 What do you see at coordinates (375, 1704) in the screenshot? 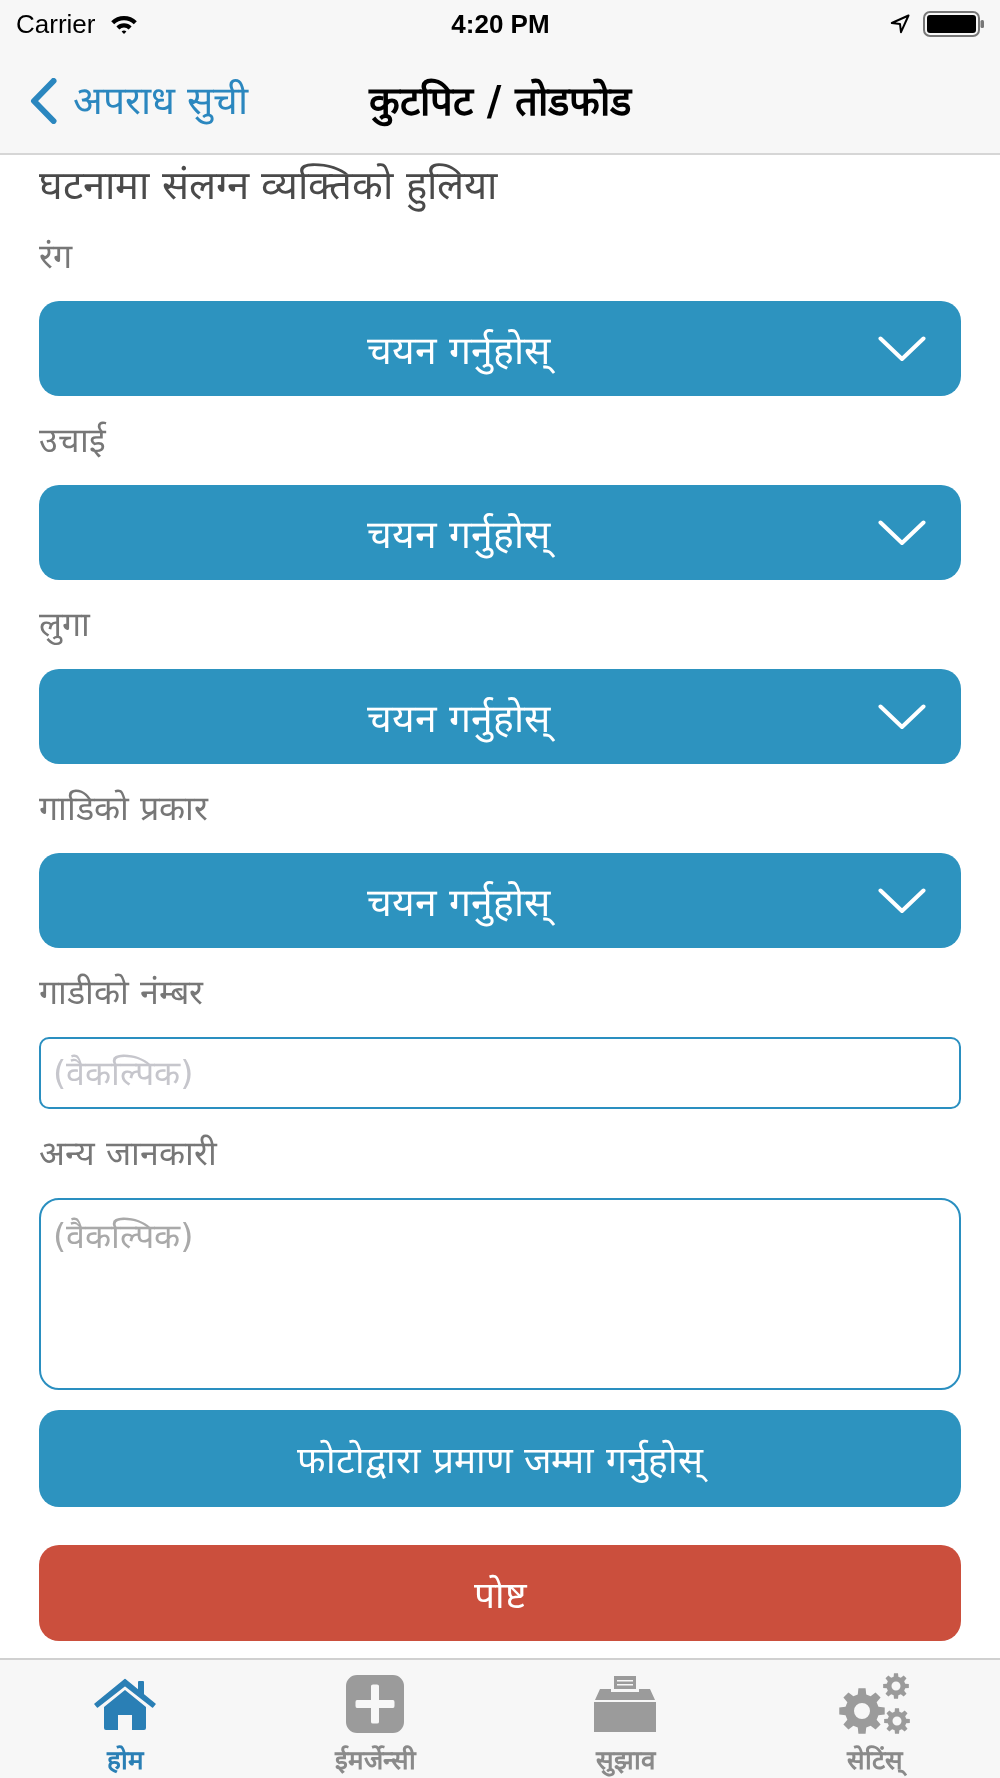
I see `plus-icon` at bounding box center [375, 1704].